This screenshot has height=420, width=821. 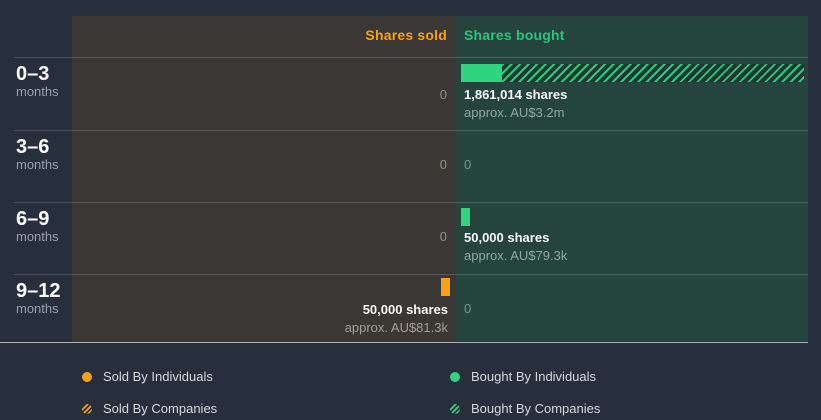 I want to click on legend-label: Sold By Companies, so click(x=160, y=408).